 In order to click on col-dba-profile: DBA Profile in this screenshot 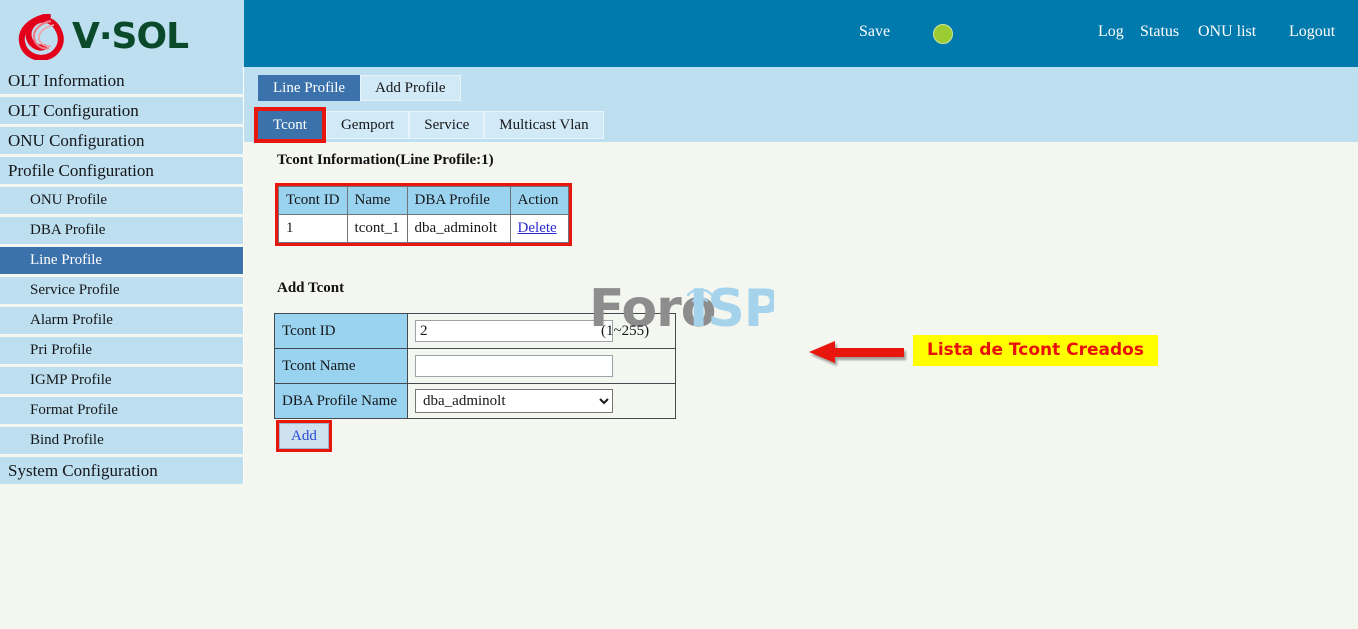, I will do `click(458, 200)`.